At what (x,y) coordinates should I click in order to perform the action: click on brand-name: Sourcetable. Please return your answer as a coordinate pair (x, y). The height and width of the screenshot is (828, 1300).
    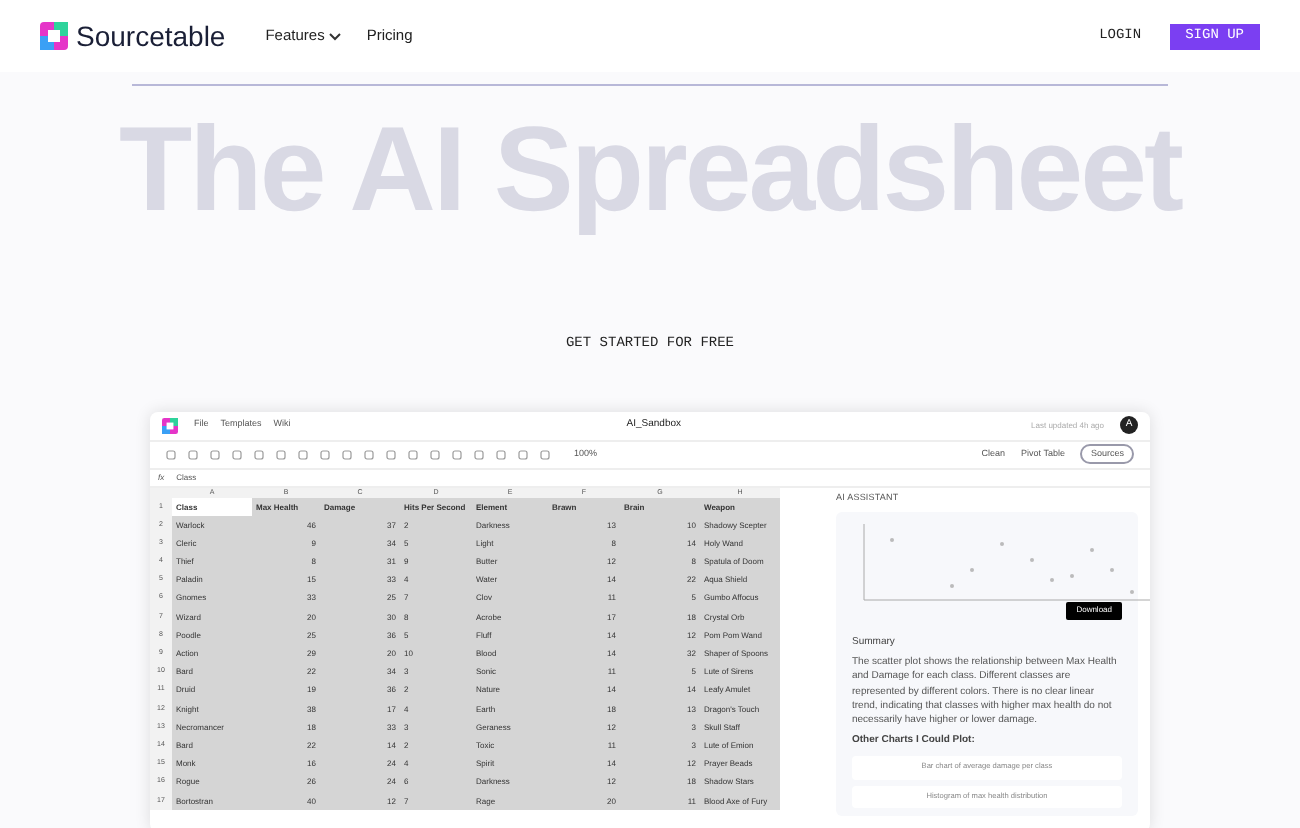
    Looking at the image, I should click on (151, 36).